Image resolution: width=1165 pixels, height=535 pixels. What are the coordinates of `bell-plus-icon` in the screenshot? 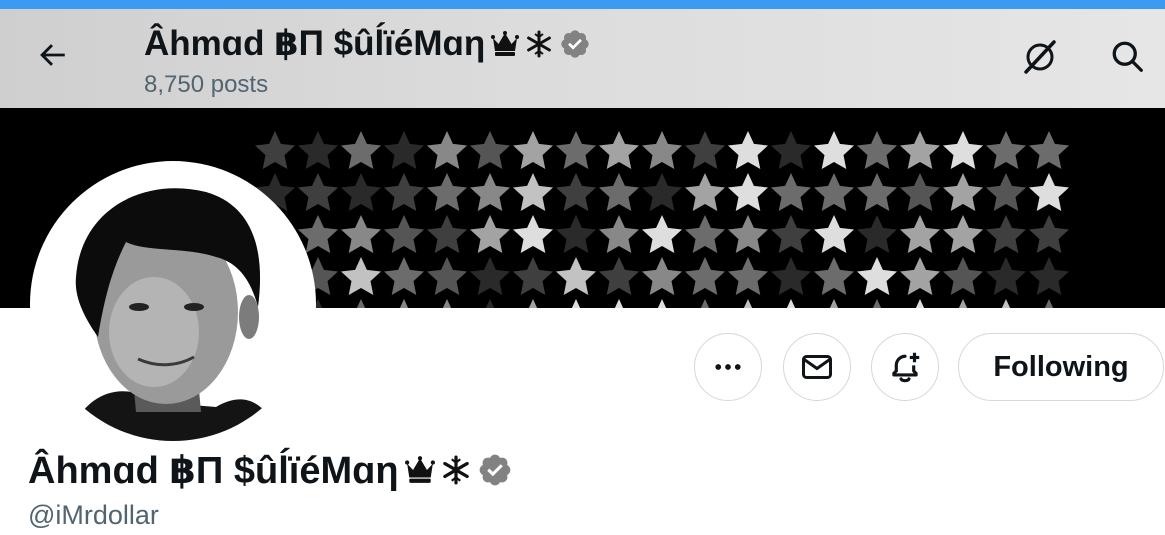 It's located at (906, 367).